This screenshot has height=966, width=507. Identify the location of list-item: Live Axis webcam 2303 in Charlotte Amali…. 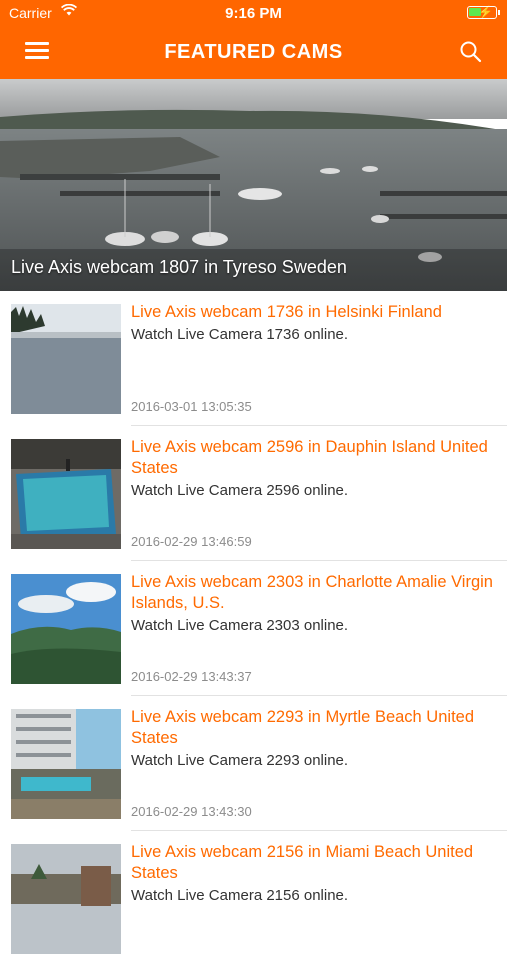
(253, 628).